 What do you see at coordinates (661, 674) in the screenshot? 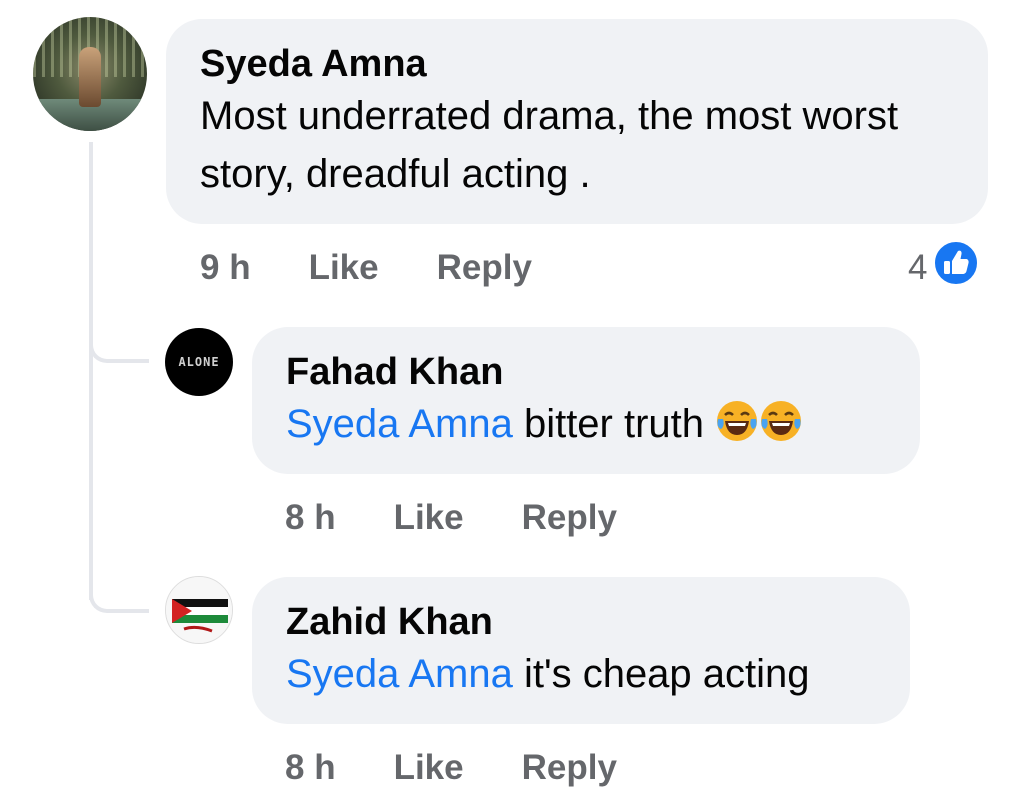
I see `reply-body: it's cheap acting` at bounding box center [661, 674].